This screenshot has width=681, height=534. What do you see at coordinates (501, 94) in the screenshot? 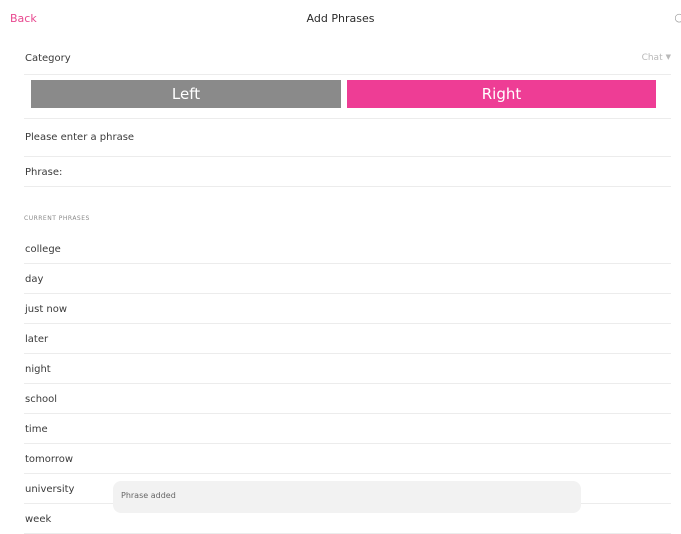
I see `segment-right-button: Right` at bounding box center [501, 94].